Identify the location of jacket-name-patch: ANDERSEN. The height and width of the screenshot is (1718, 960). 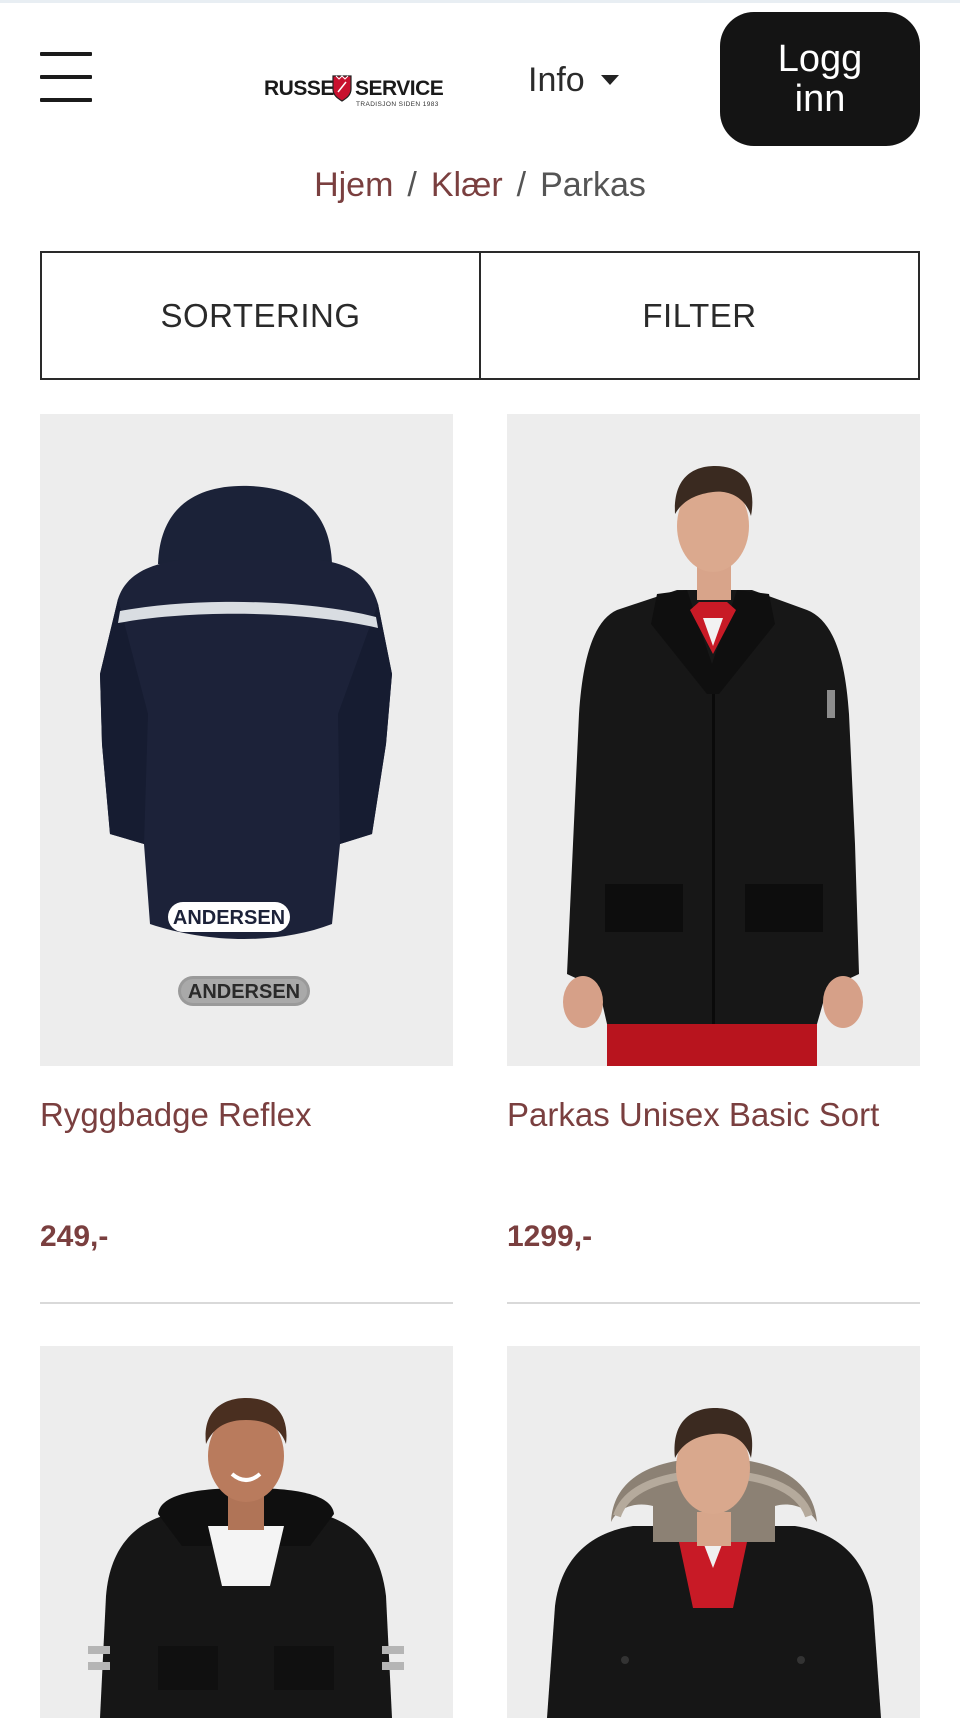
(229, 918).